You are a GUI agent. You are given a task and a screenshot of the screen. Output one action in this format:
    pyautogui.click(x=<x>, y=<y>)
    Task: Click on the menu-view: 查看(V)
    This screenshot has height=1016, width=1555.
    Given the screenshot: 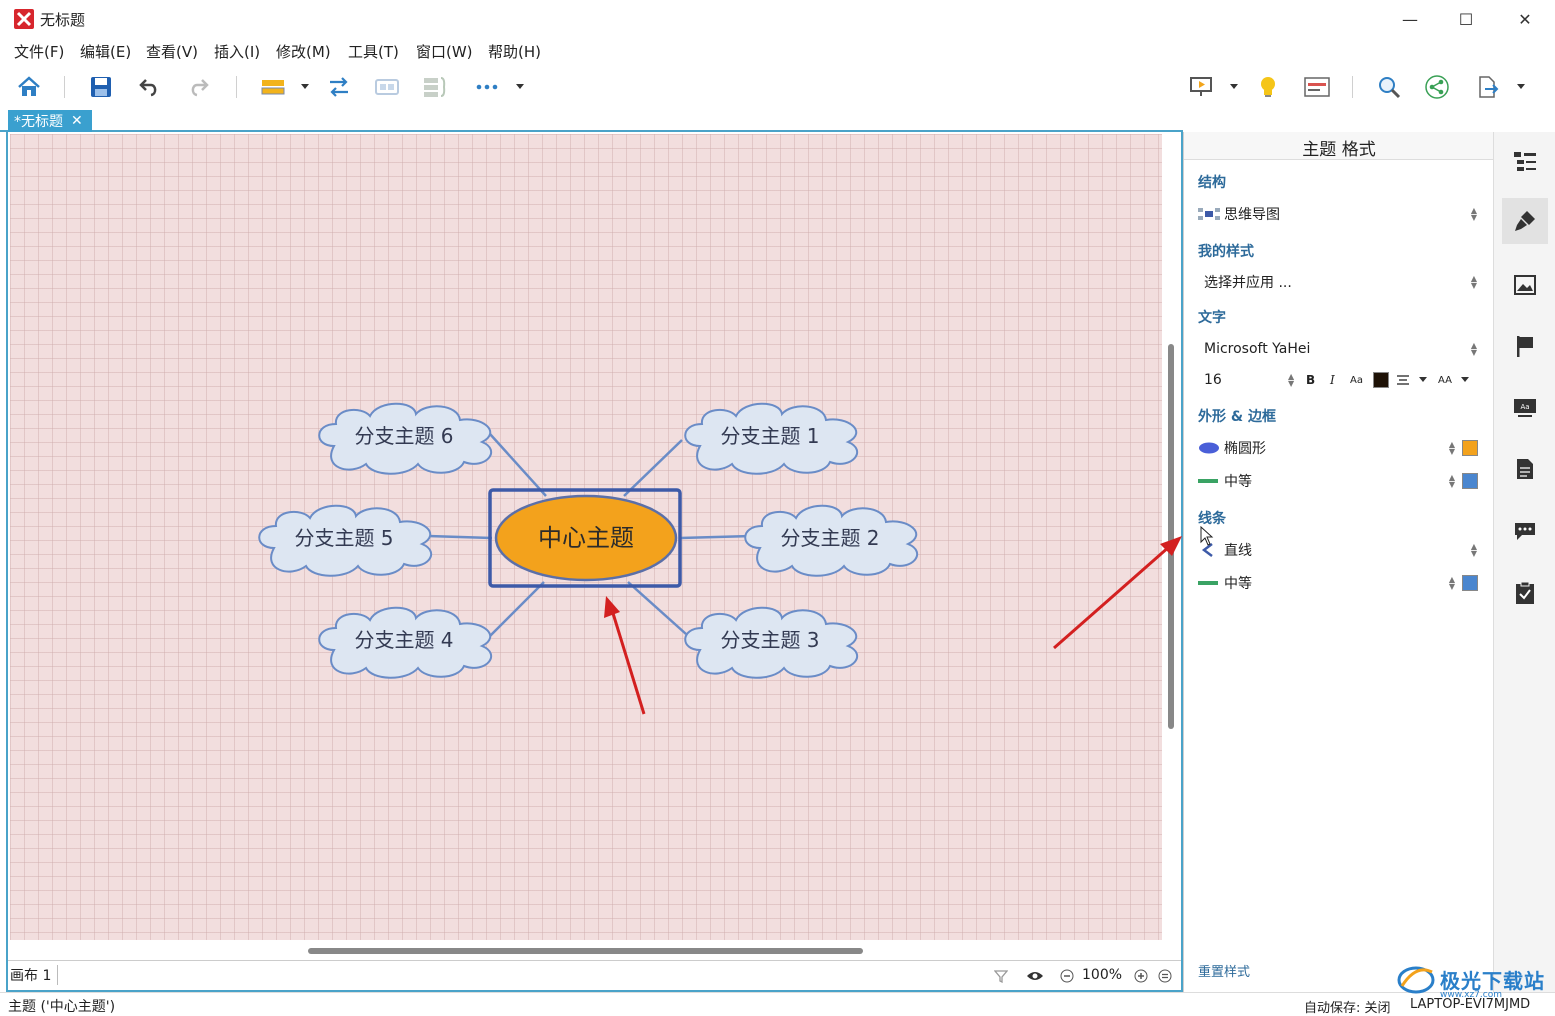 What is the action you would take?
    pyautogui.click(x=172, y=51)
    